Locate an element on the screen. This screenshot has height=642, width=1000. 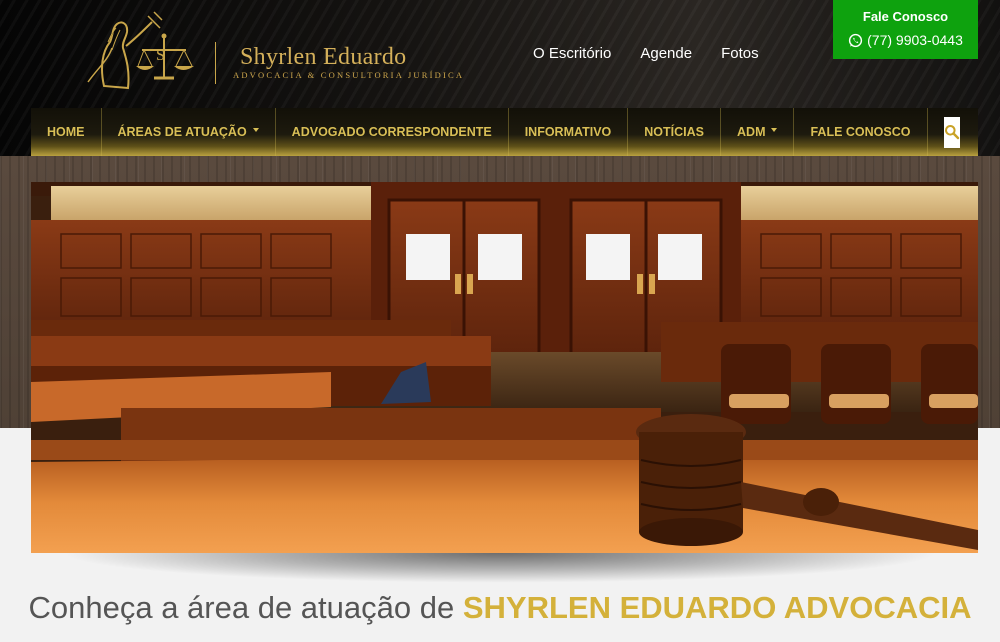
top-link-agende: Agende is located at coordinates (666, 53).